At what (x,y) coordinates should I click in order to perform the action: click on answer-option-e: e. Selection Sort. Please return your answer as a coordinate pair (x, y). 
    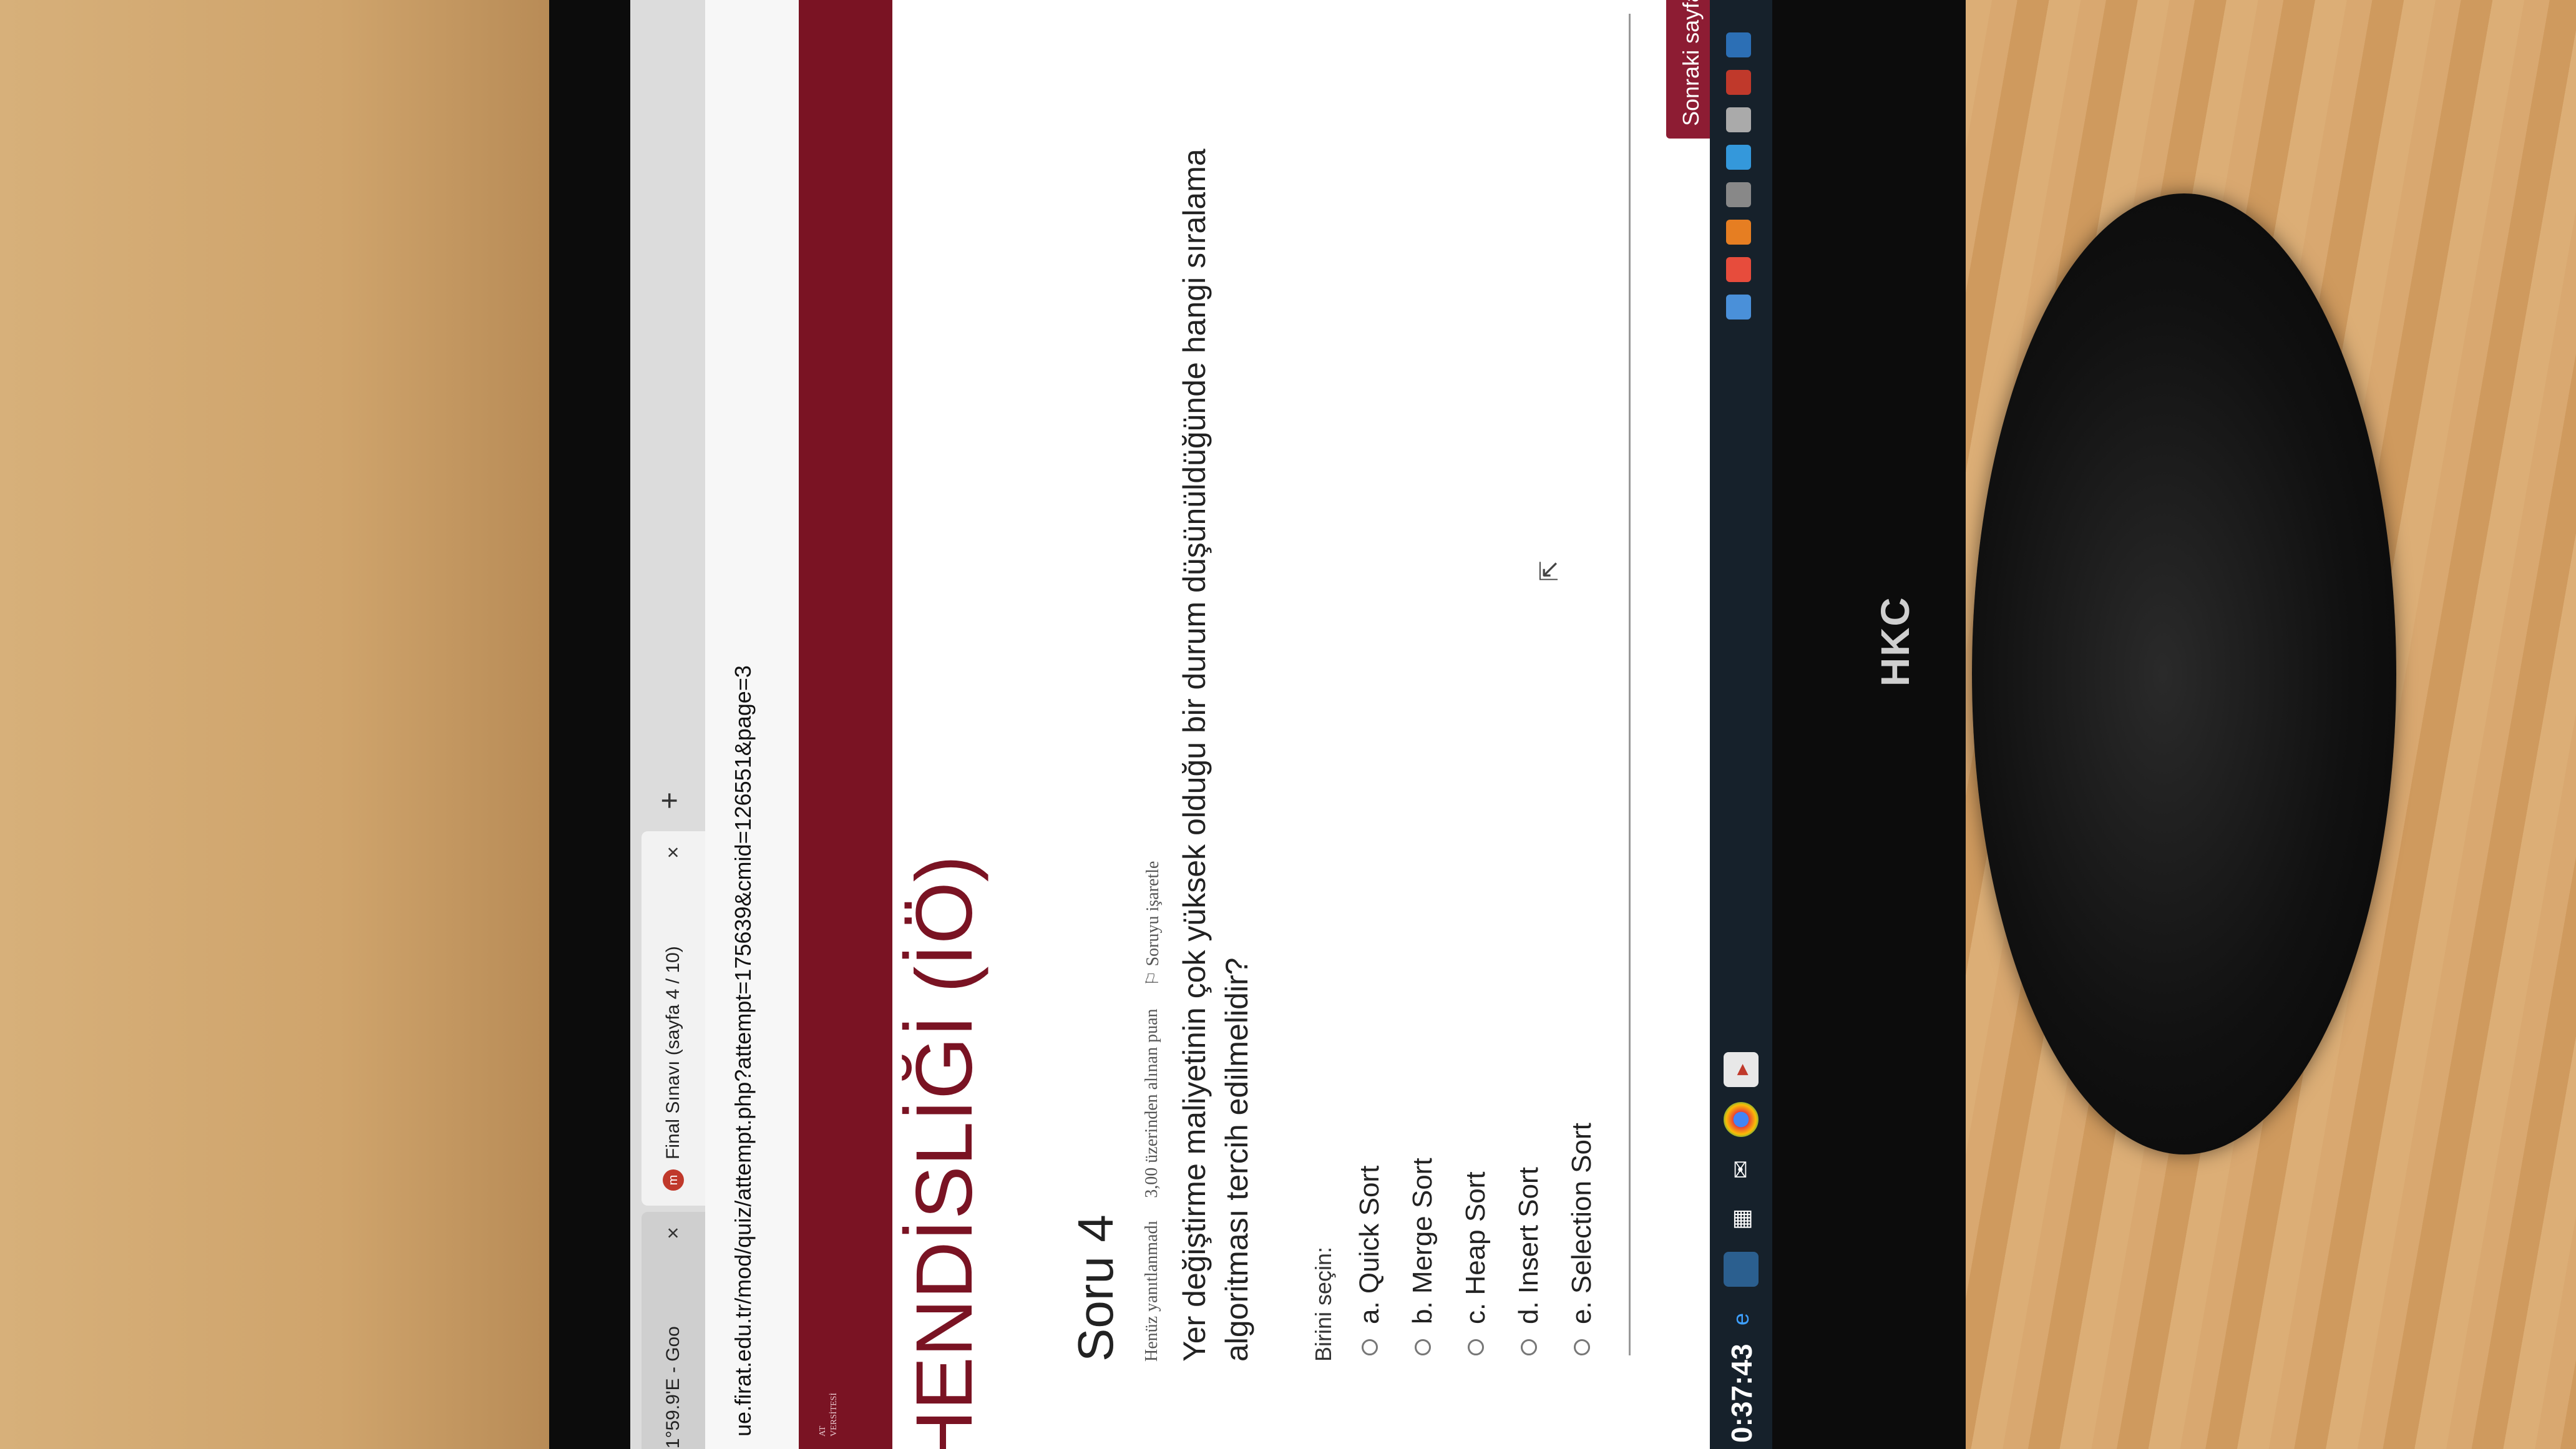
    Looking at the image, I should click on (1582, 1239).